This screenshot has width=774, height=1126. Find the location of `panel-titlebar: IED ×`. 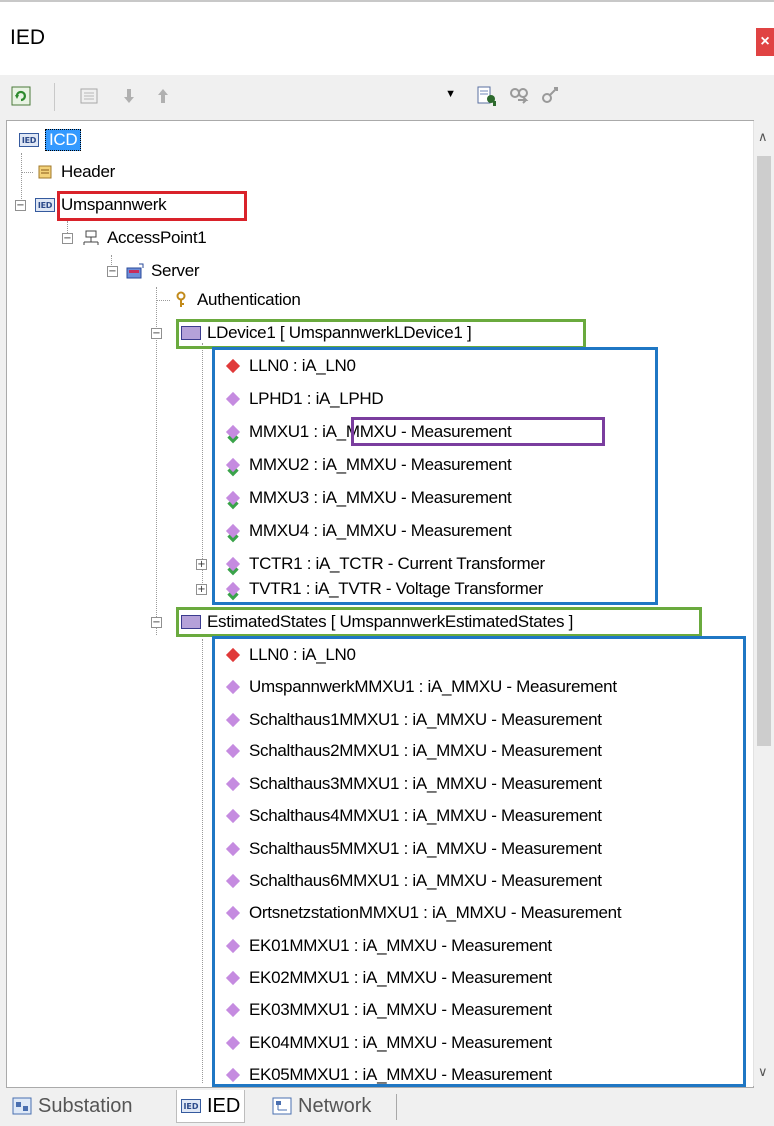

panel-titlebar: IED × is located at coordinates (387, 38).